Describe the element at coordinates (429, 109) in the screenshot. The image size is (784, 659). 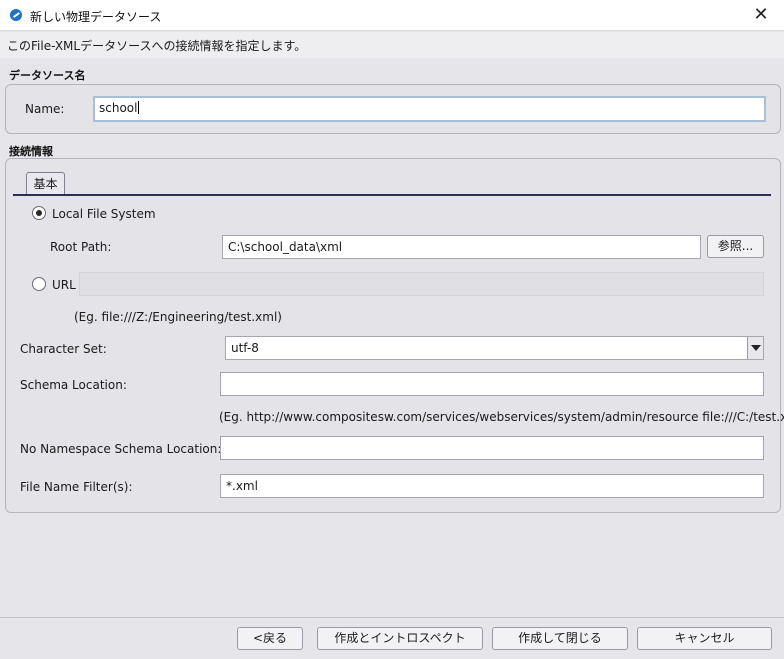
I see `name-input: school` at that location.